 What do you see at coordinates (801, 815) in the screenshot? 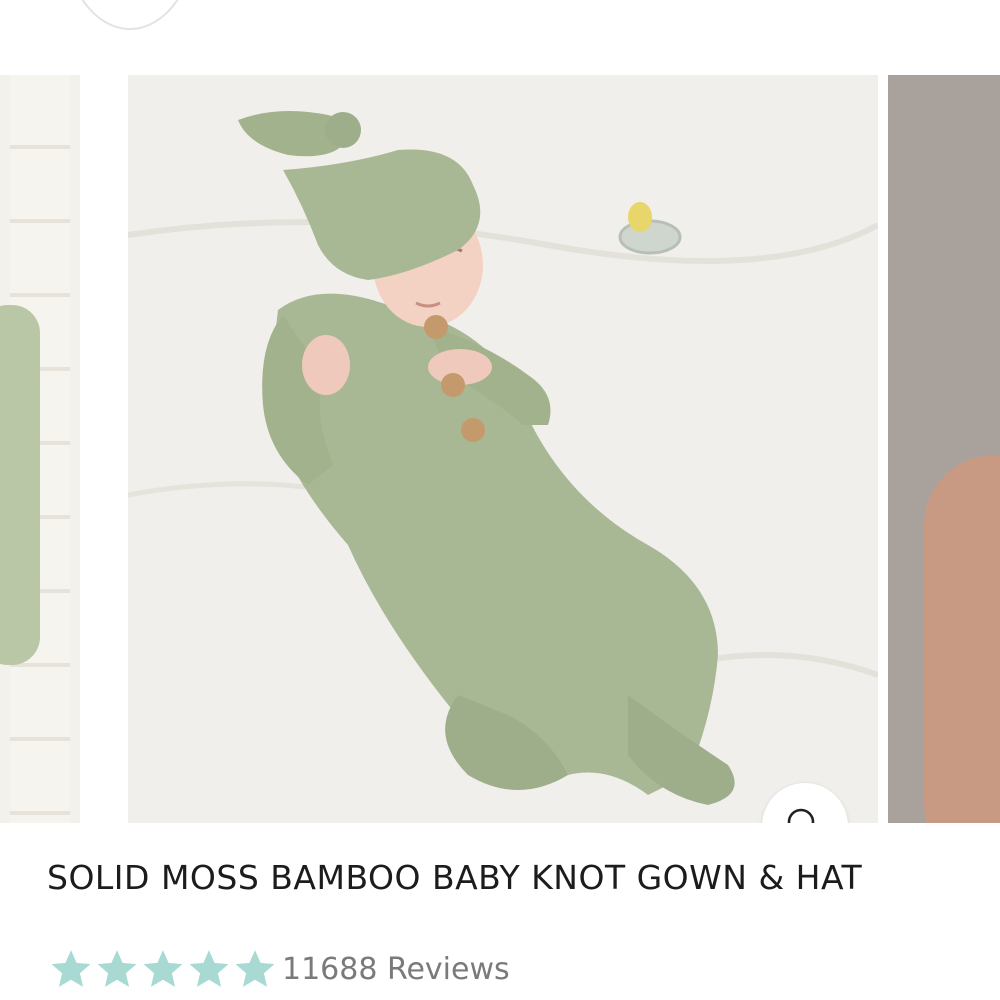
I see `magnifier-icon` at bounding box center [801, 815].